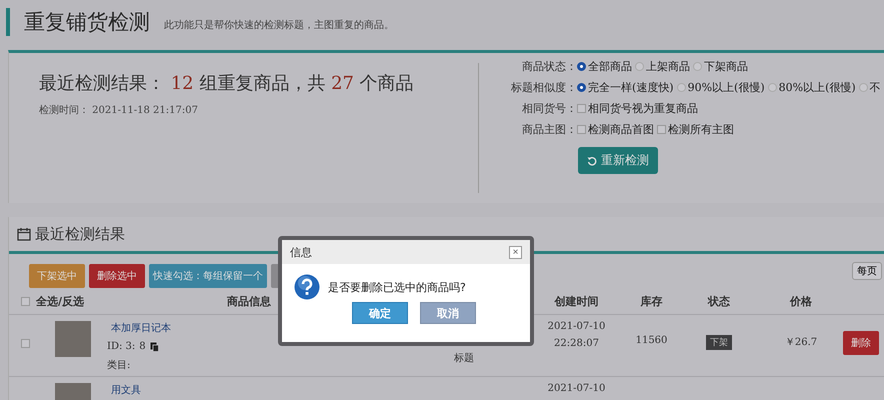 This screenshot has width=884, height=400. What do you see at coordinates (801, 342) in the screenshot?
I see `price-value: ￥26.7` at bounding box center [801, 342].